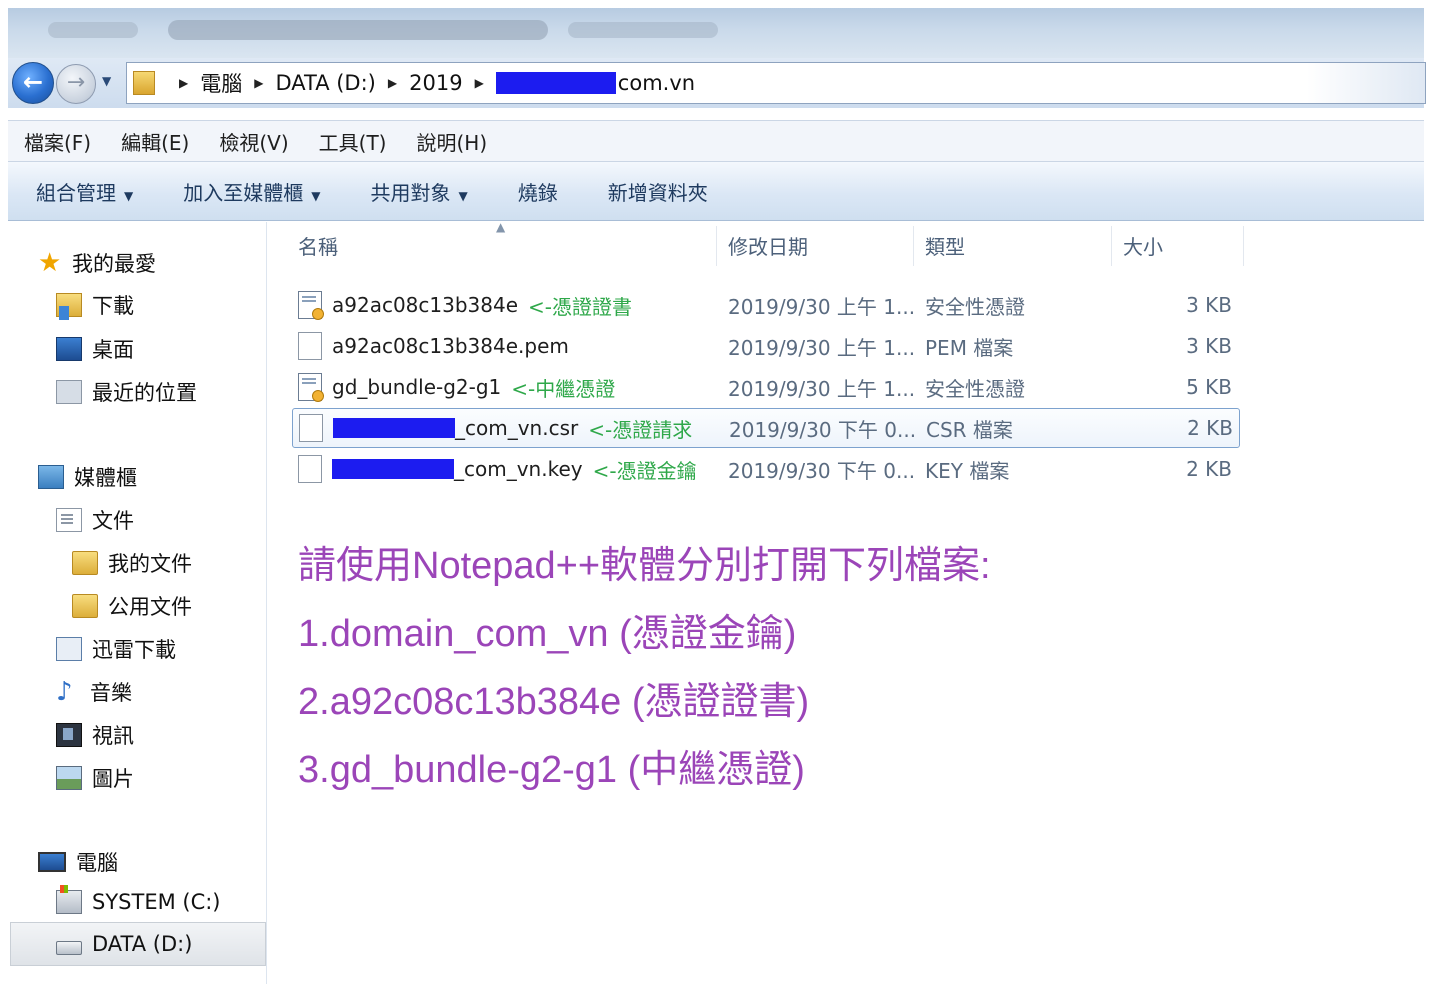 The width and height of the screenshot is (1429, 984). I want to click on breadcrumb-year: 2019, so click(435, 83).